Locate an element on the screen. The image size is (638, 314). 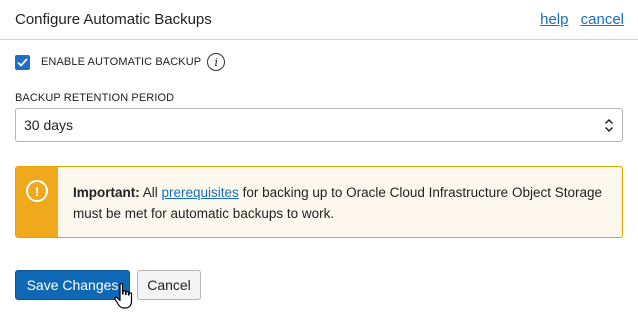
checkmark-icon is located at coordinates (22, 62).